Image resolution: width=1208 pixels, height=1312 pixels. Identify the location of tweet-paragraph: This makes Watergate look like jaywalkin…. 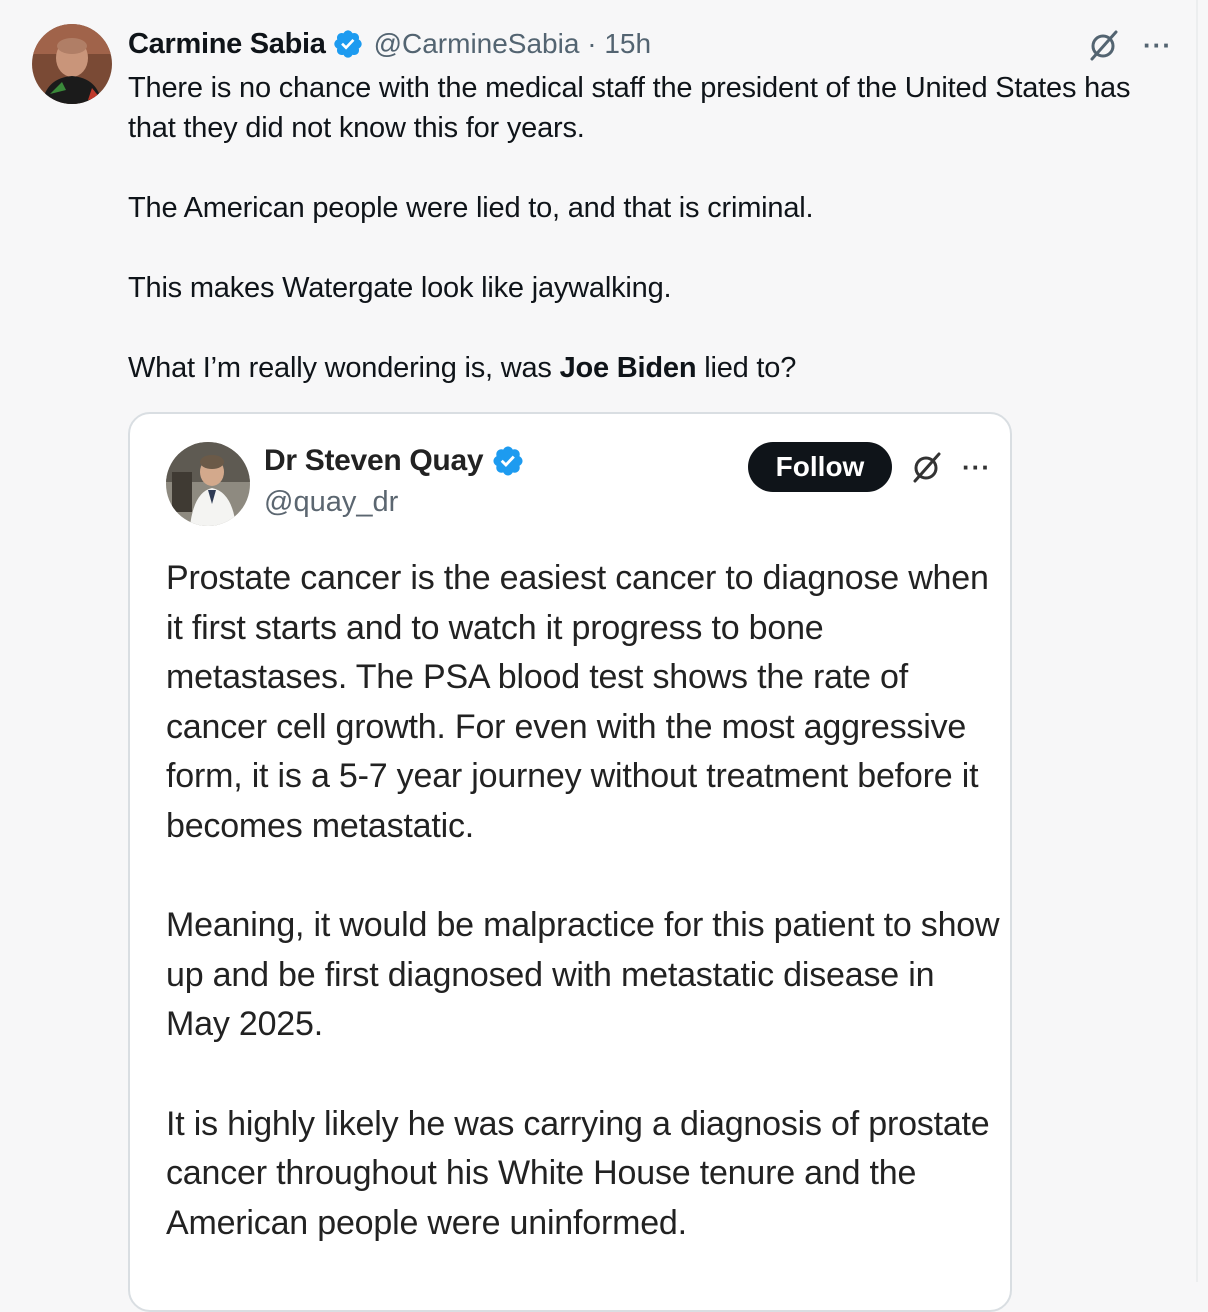
(400, 288).